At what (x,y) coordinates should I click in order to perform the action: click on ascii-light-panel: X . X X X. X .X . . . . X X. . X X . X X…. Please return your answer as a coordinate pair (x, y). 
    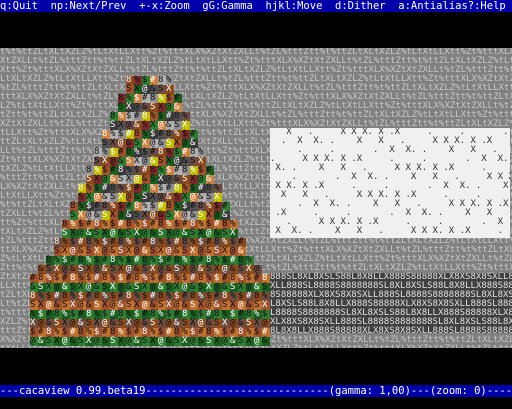
    Looking at the image, I should click on (390, 183).